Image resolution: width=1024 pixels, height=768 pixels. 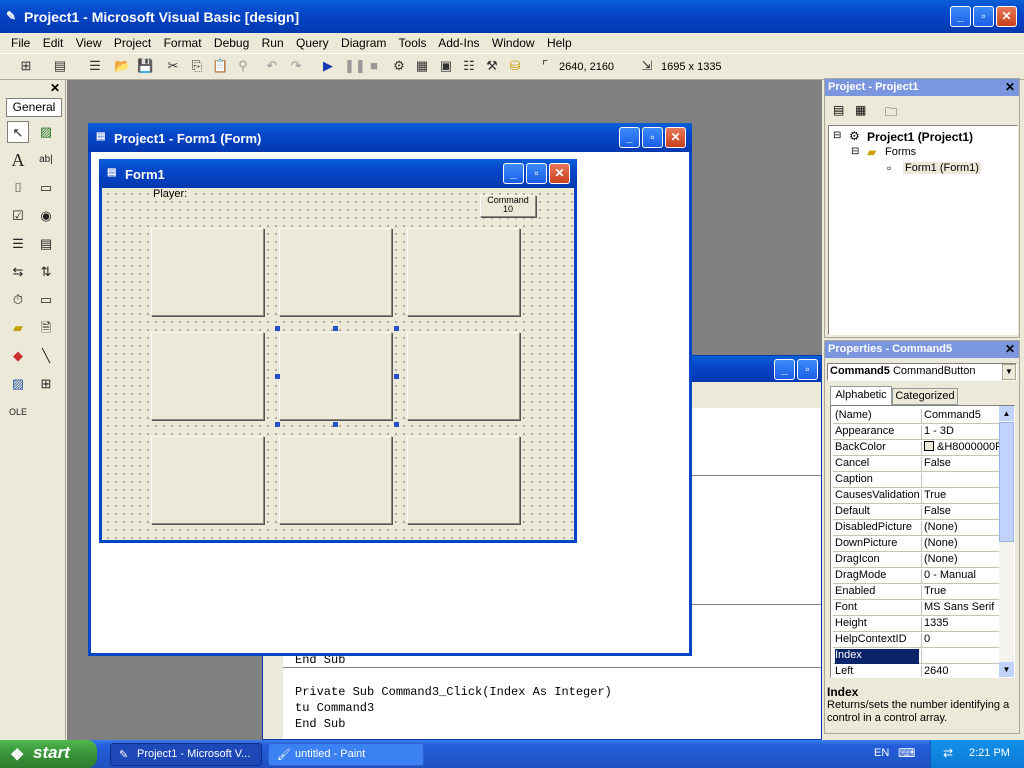 What do you see at coordinates (881, 753) in the screenshot?
I see `language-indicator: EN` at bounding box center [881, 753].